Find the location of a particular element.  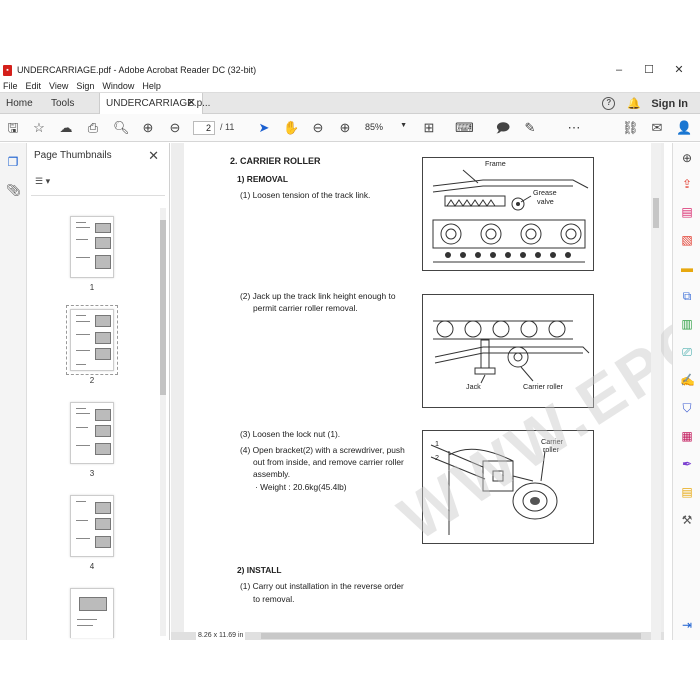

maximize-icon: ☐ is located at coordinates (649, 70).